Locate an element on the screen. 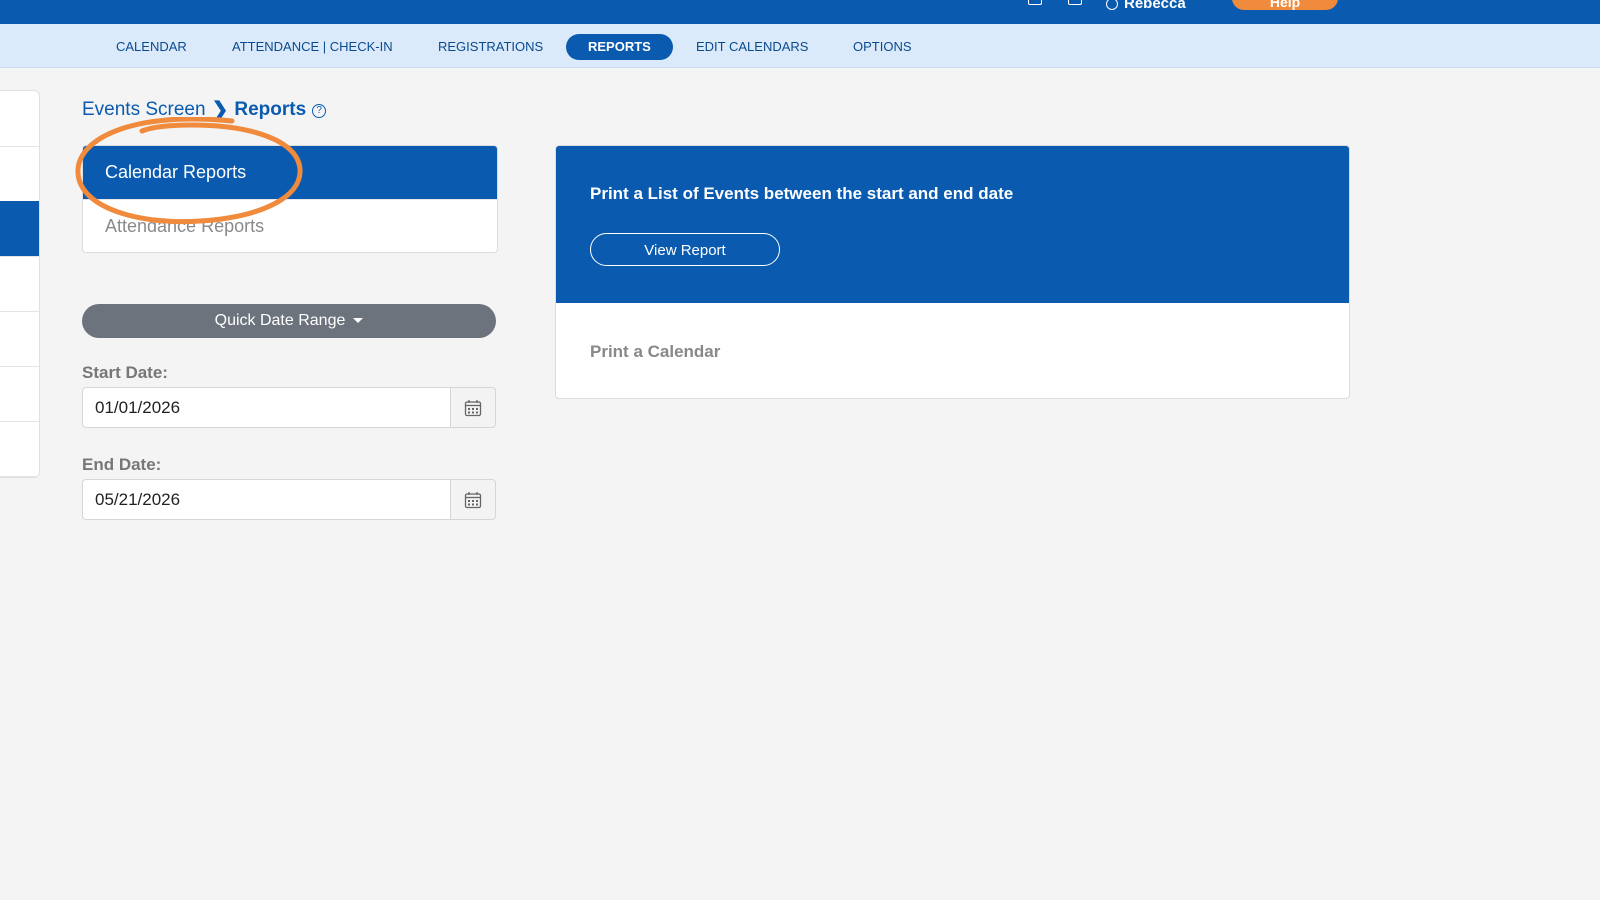  breadcrumb-current: Reports is located at coordinates (270, 109).